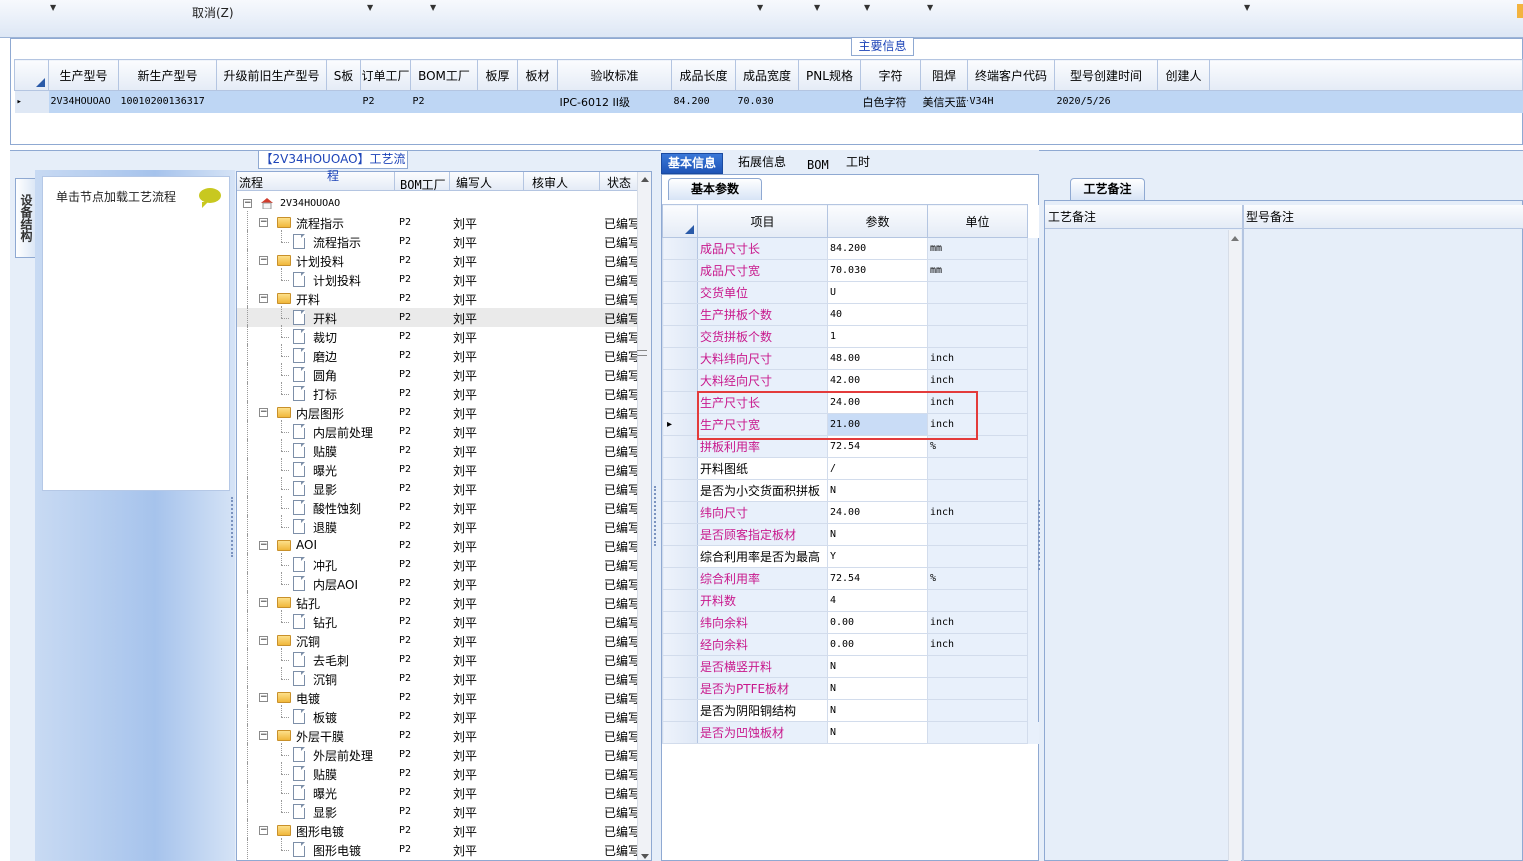 The width and height of the screenshot is (1523, 861). Describe the element at coordinates (385, 101) in the screenshot. I see `main-cell: P2` at that location.